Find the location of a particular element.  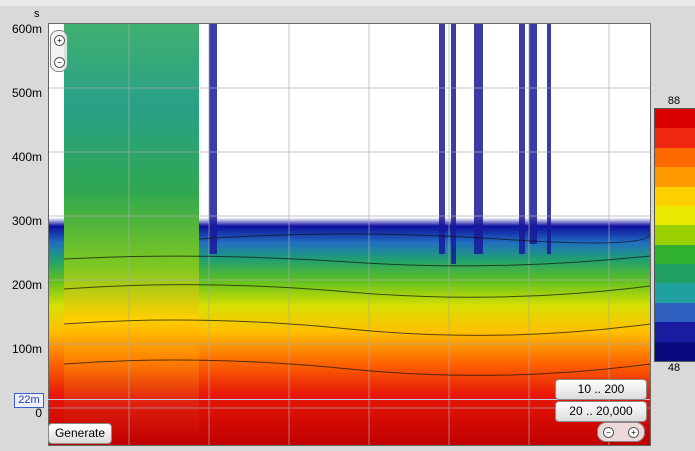

color-legend is located at coordinates (674, 235).